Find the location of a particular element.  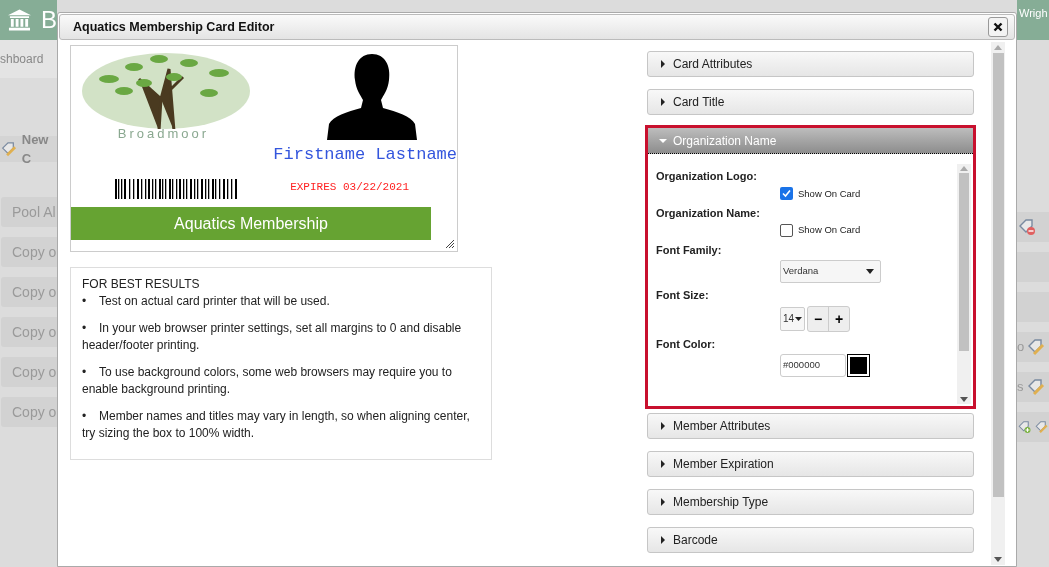

resize-handle-icon is located at coordinates (450, 244).